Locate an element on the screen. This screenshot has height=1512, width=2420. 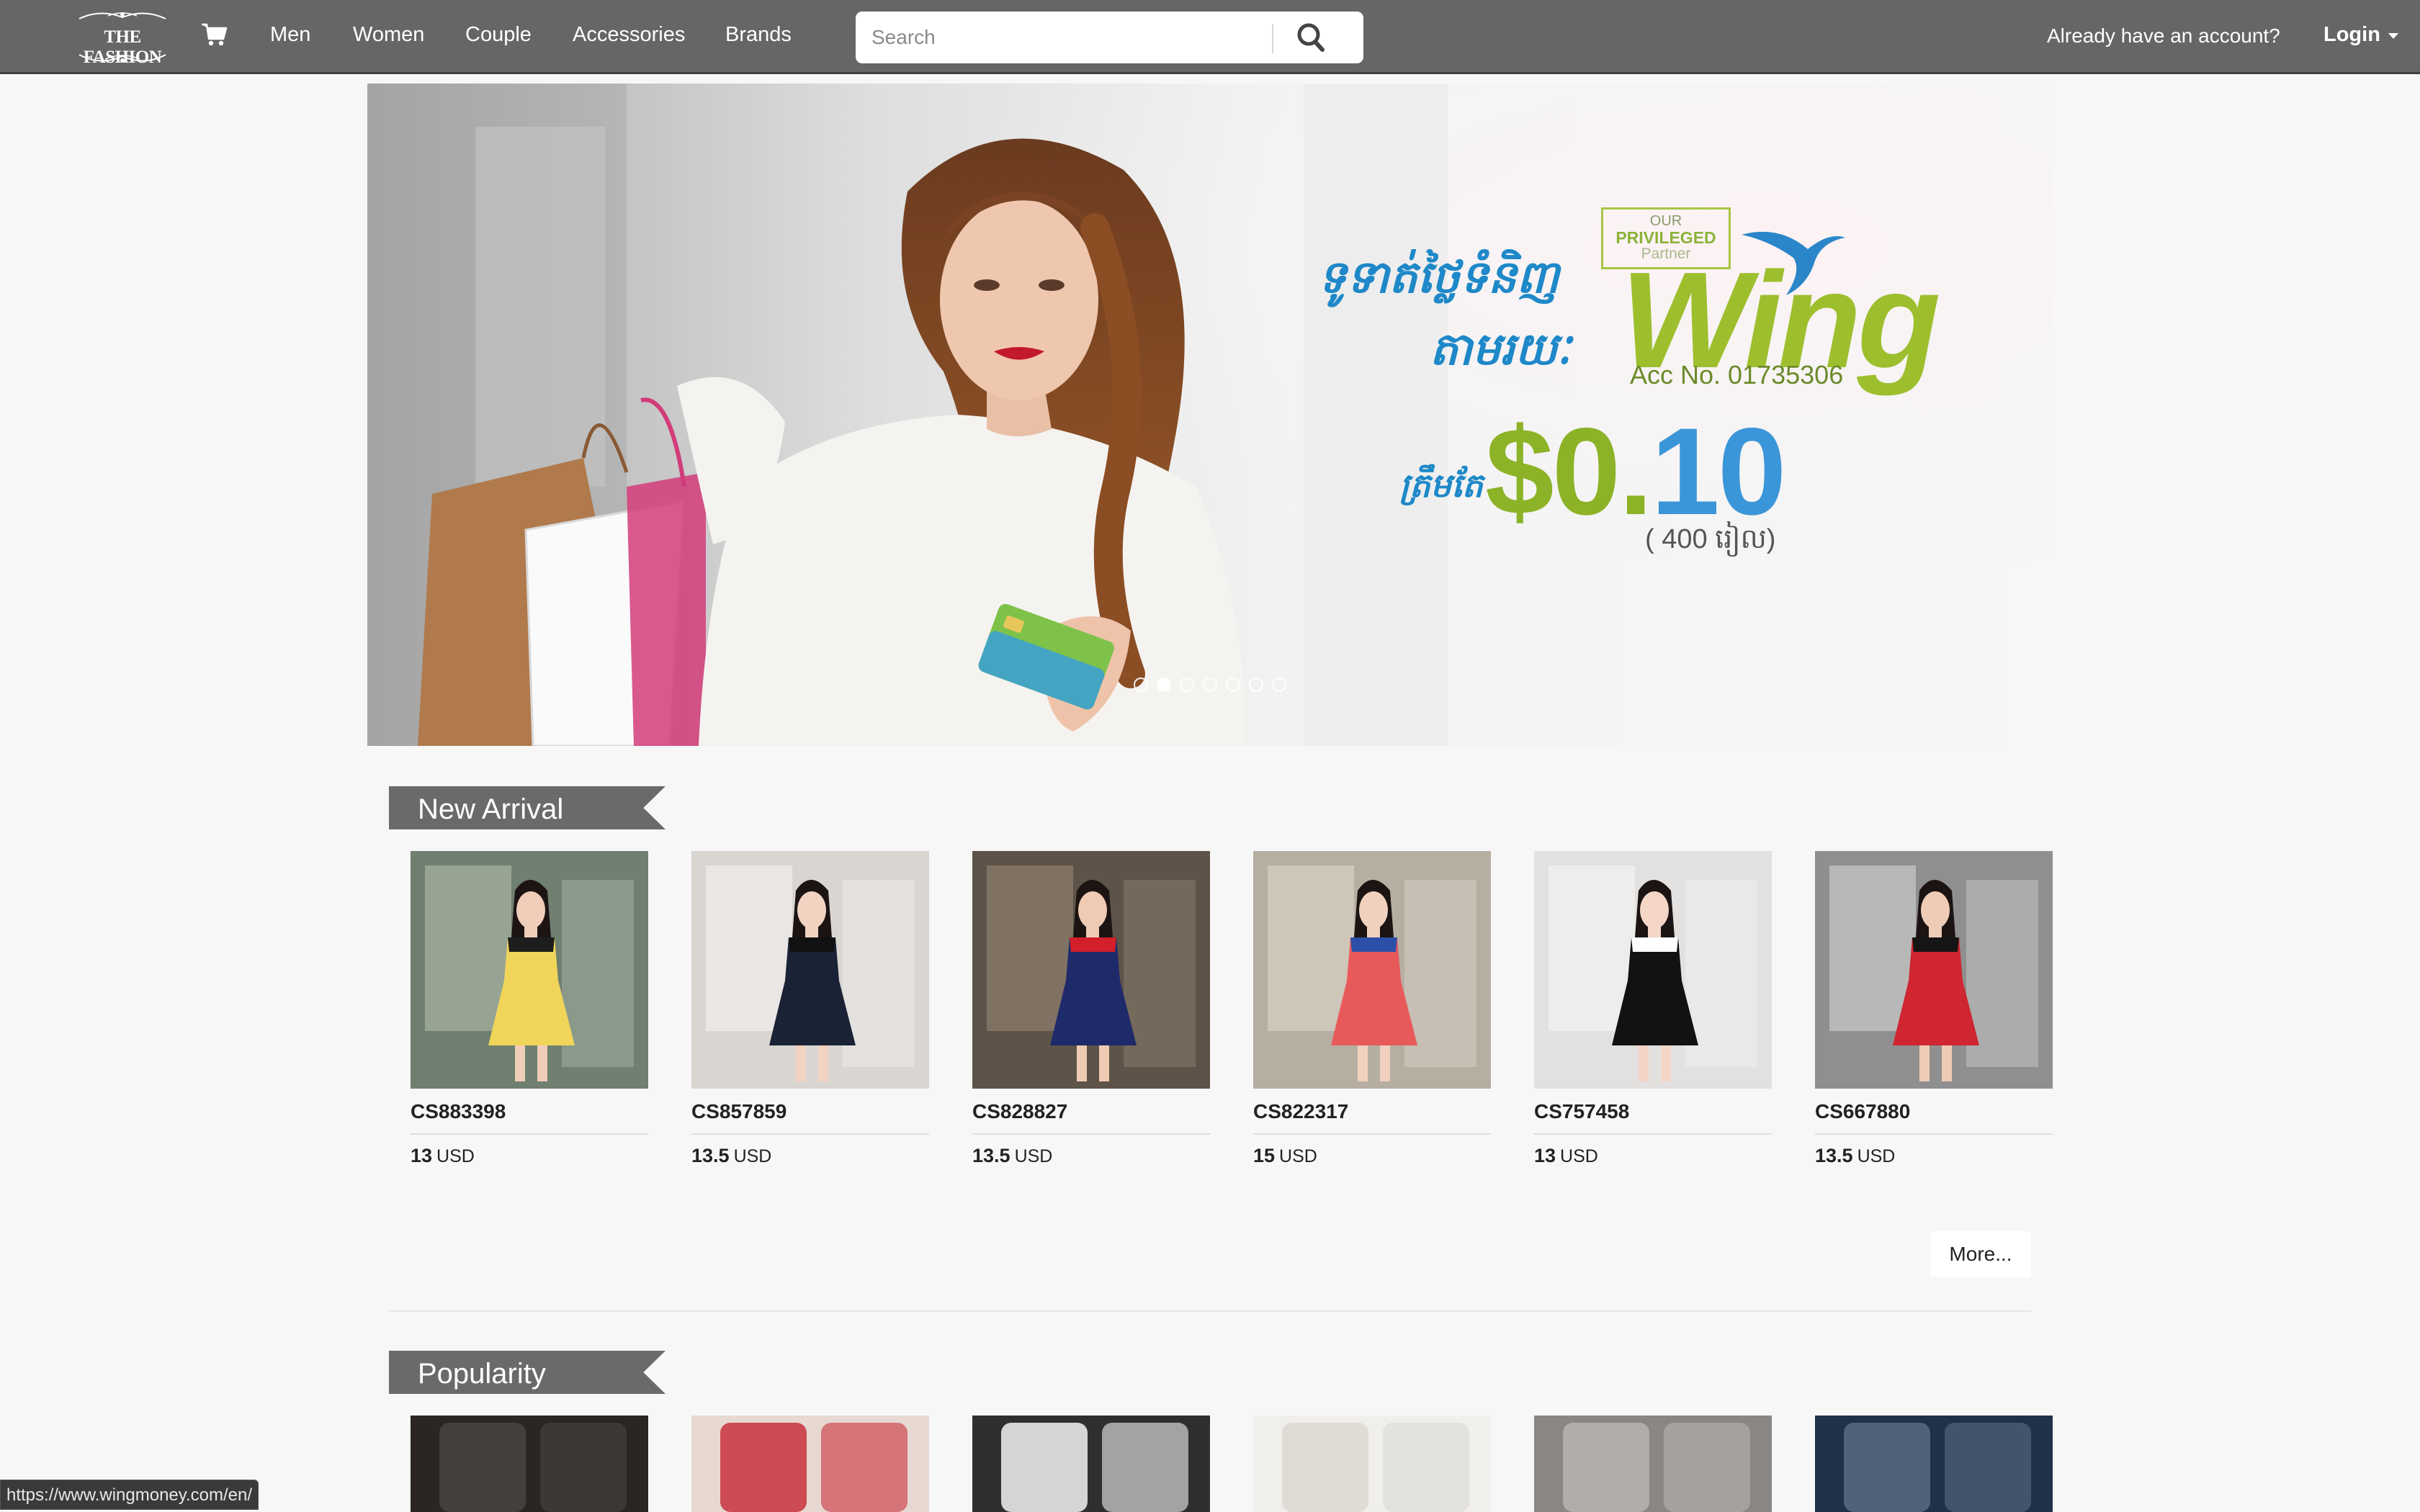
product-price: 15 USD is located at coordinates (1285, 1156).